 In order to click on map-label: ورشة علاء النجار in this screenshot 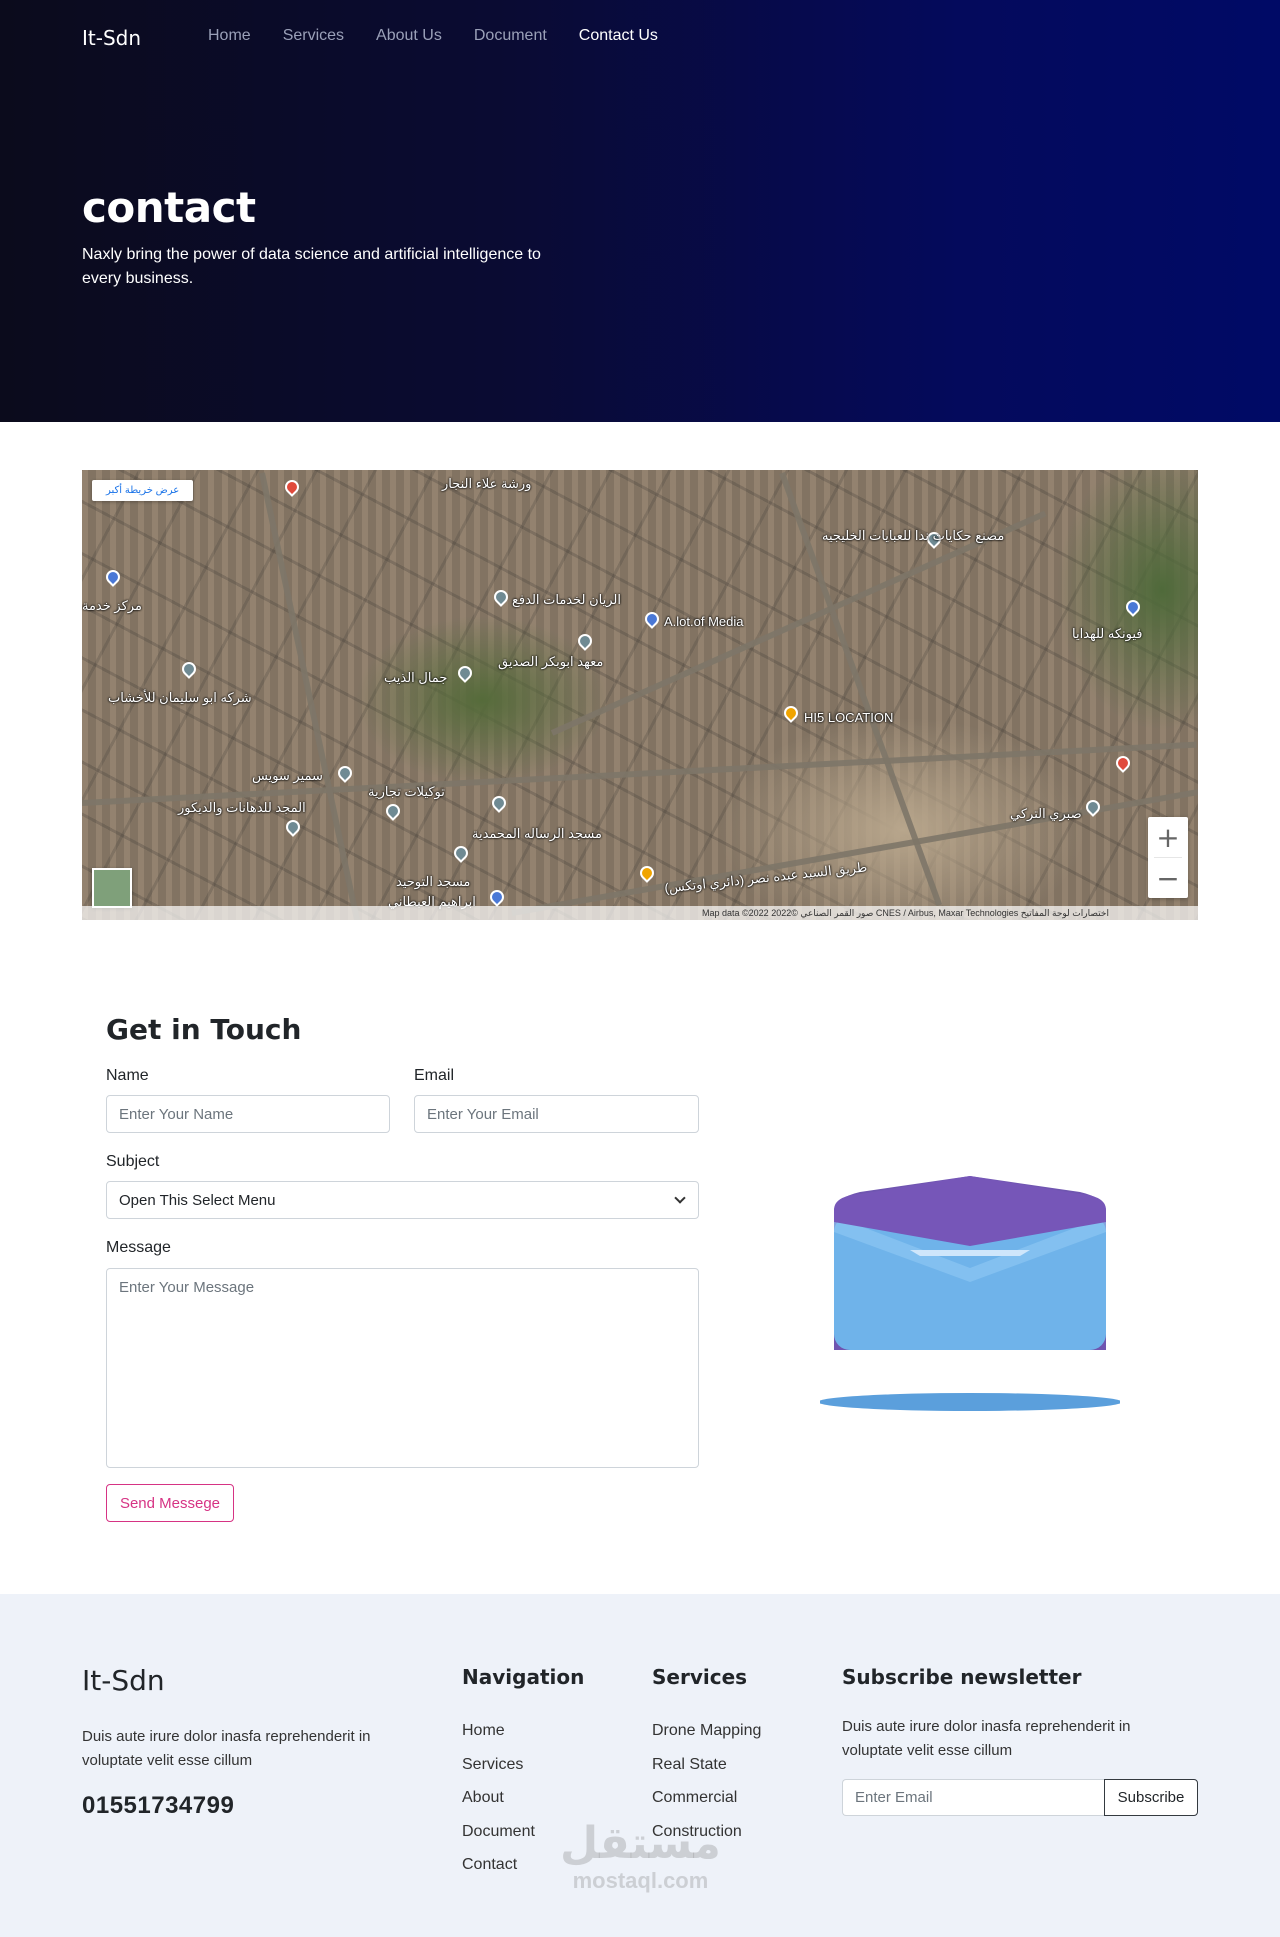, I will do `click(487, 483)`.